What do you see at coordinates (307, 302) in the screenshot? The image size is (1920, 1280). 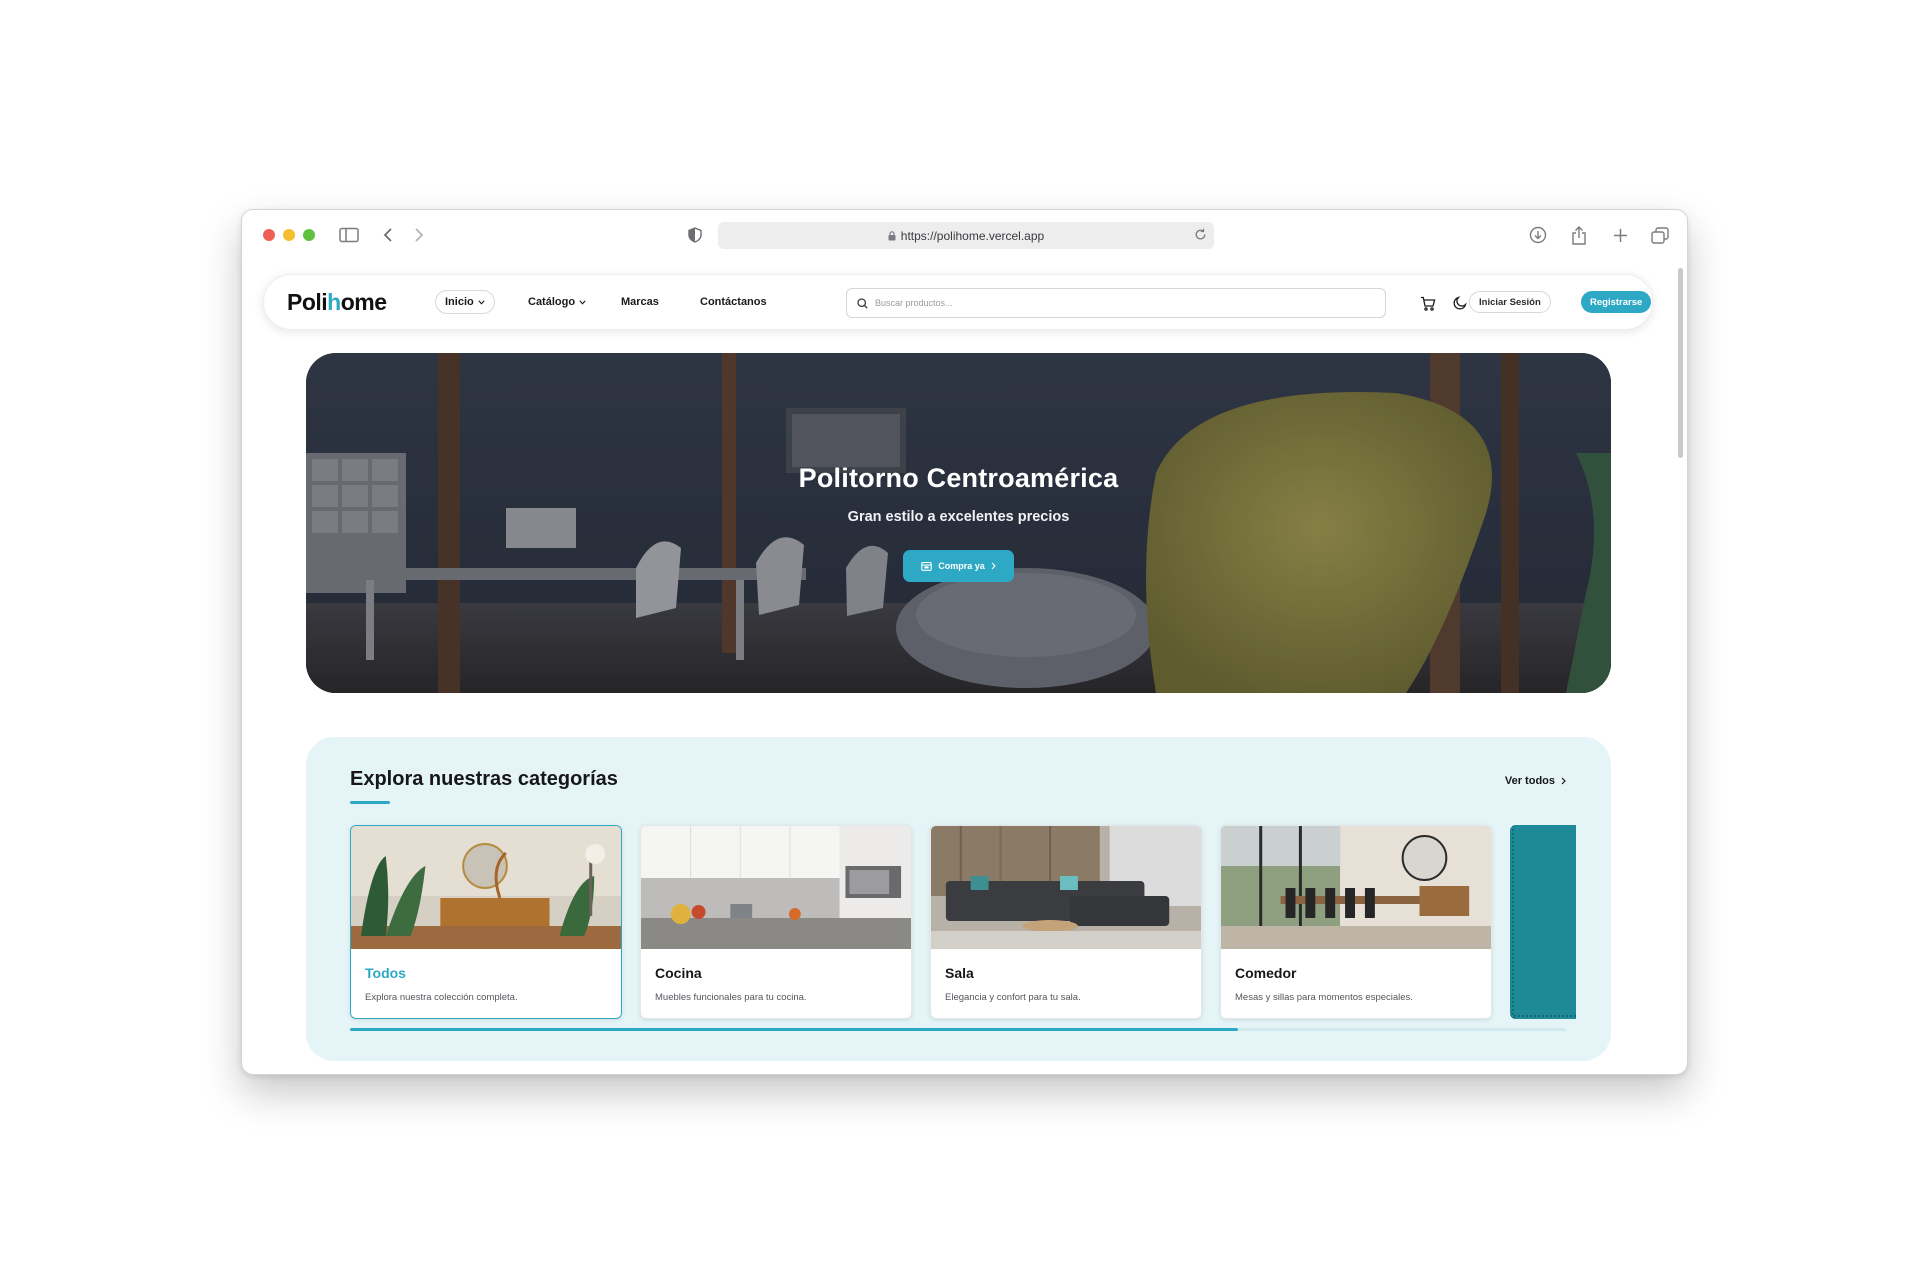 I see `logo-prefix: Poli` at bounding box center [307, 302].